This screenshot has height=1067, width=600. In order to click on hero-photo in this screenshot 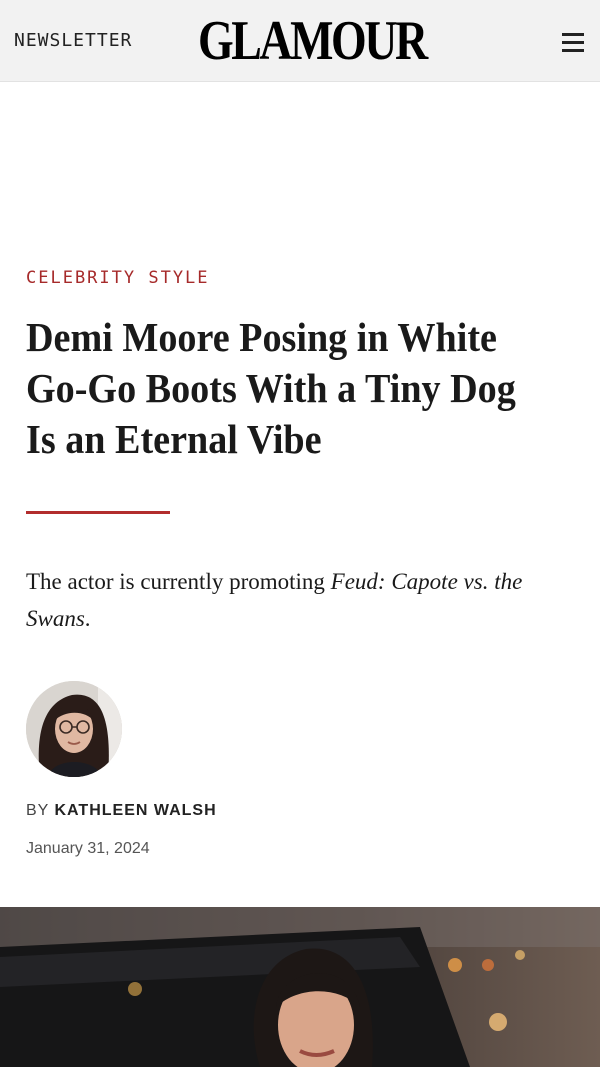, I will do `click(300, 987)`.